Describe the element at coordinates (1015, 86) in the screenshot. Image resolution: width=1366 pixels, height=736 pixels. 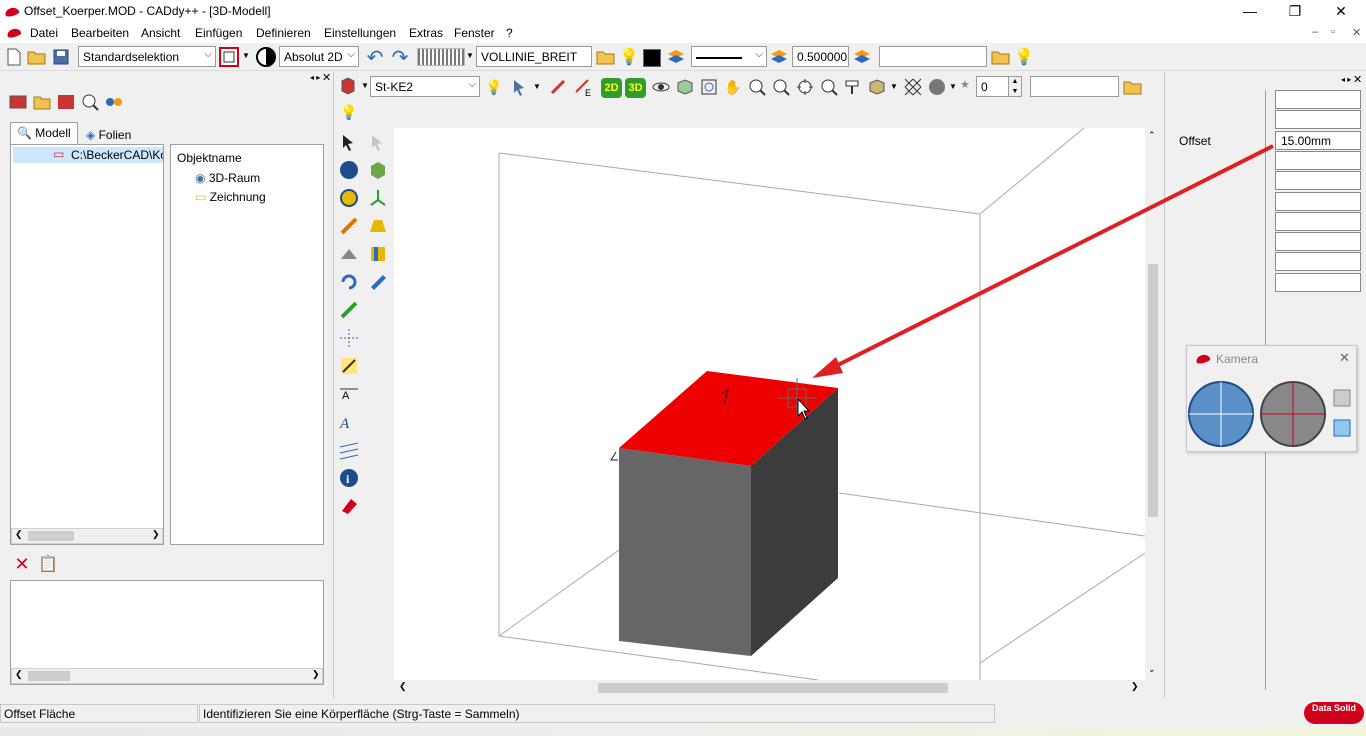
I see `layer-spinner: ▲ ▼` at that location.